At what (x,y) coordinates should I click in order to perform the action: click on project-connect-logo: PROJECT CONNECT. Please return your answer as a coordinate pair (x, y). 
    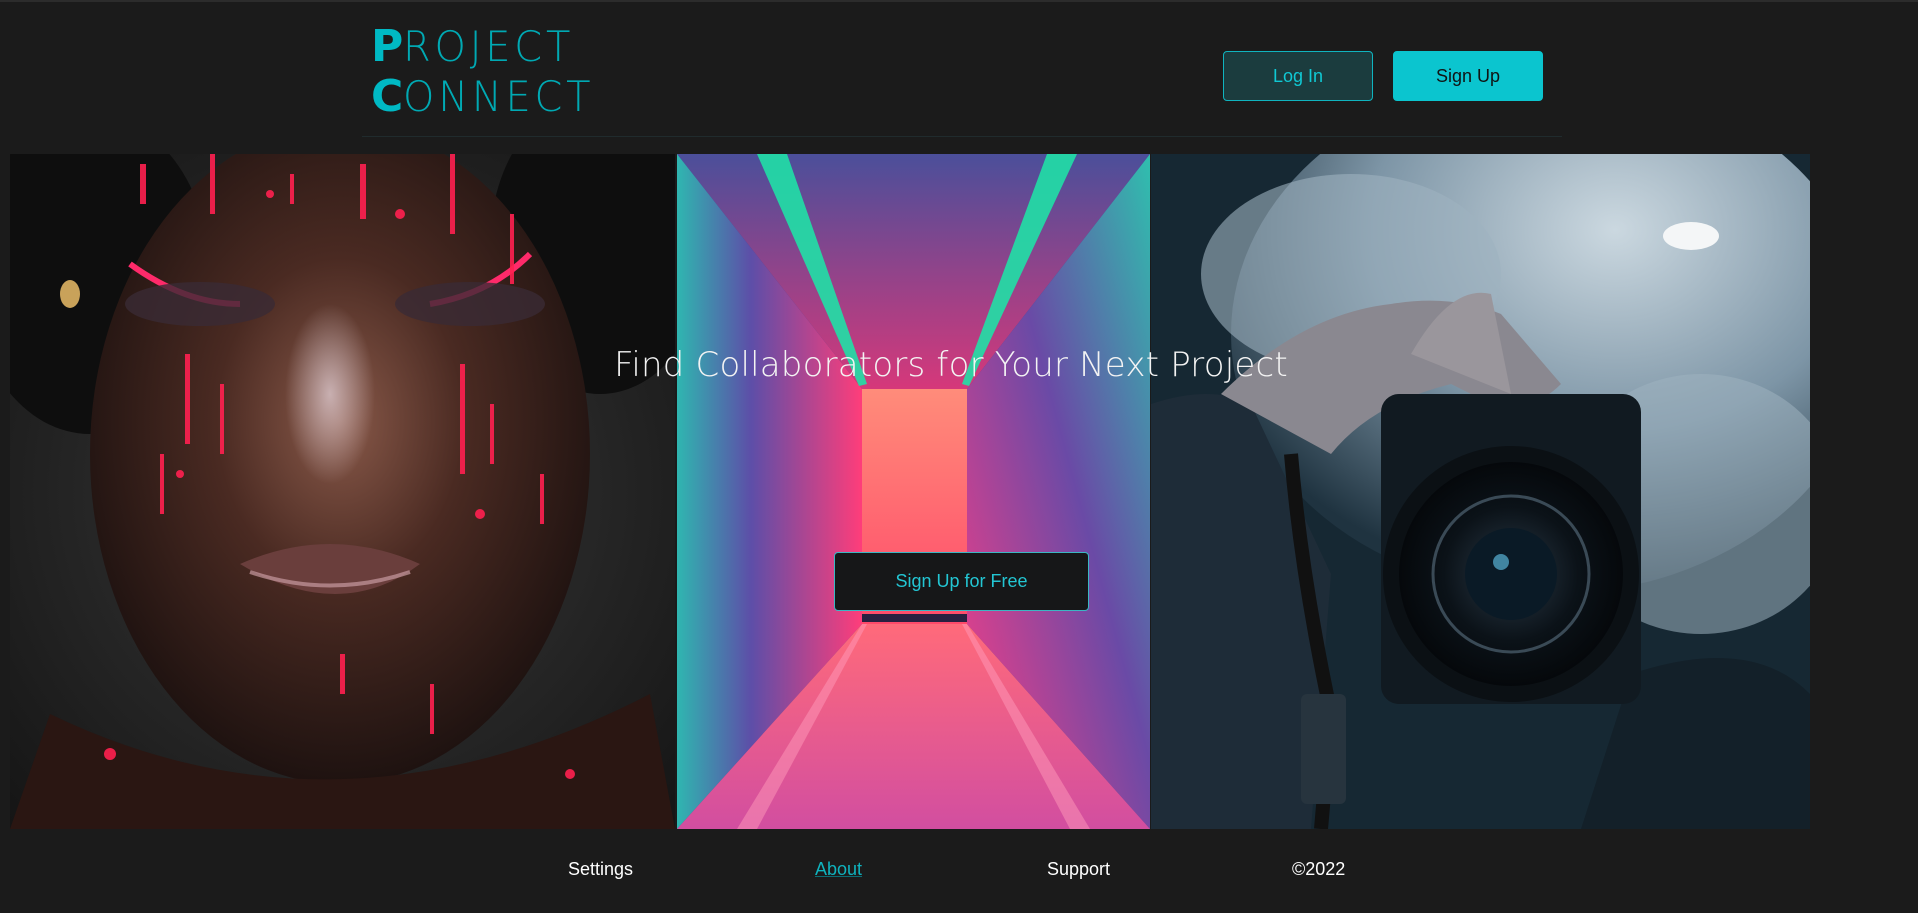
    Looking at the image, I should click on (486, 72).